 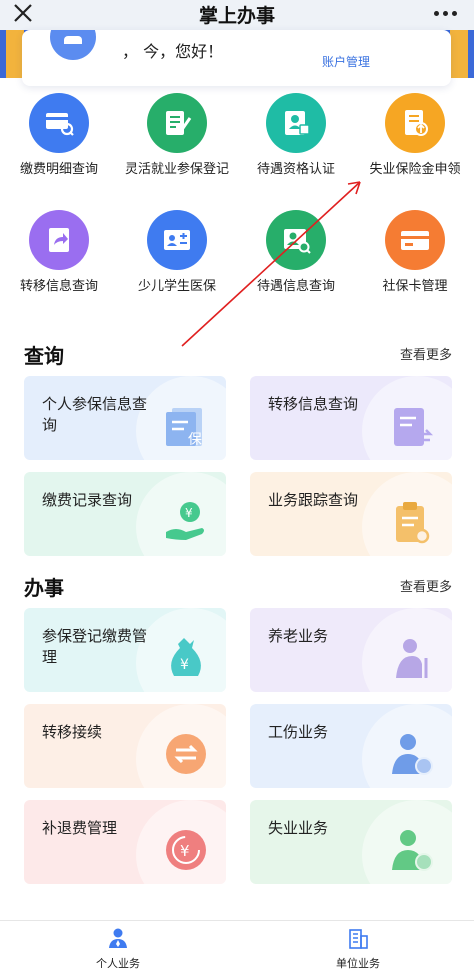 I want to click on quick-item-unemployment-claim: 失业保险金申领, so click(x=415, y=135).